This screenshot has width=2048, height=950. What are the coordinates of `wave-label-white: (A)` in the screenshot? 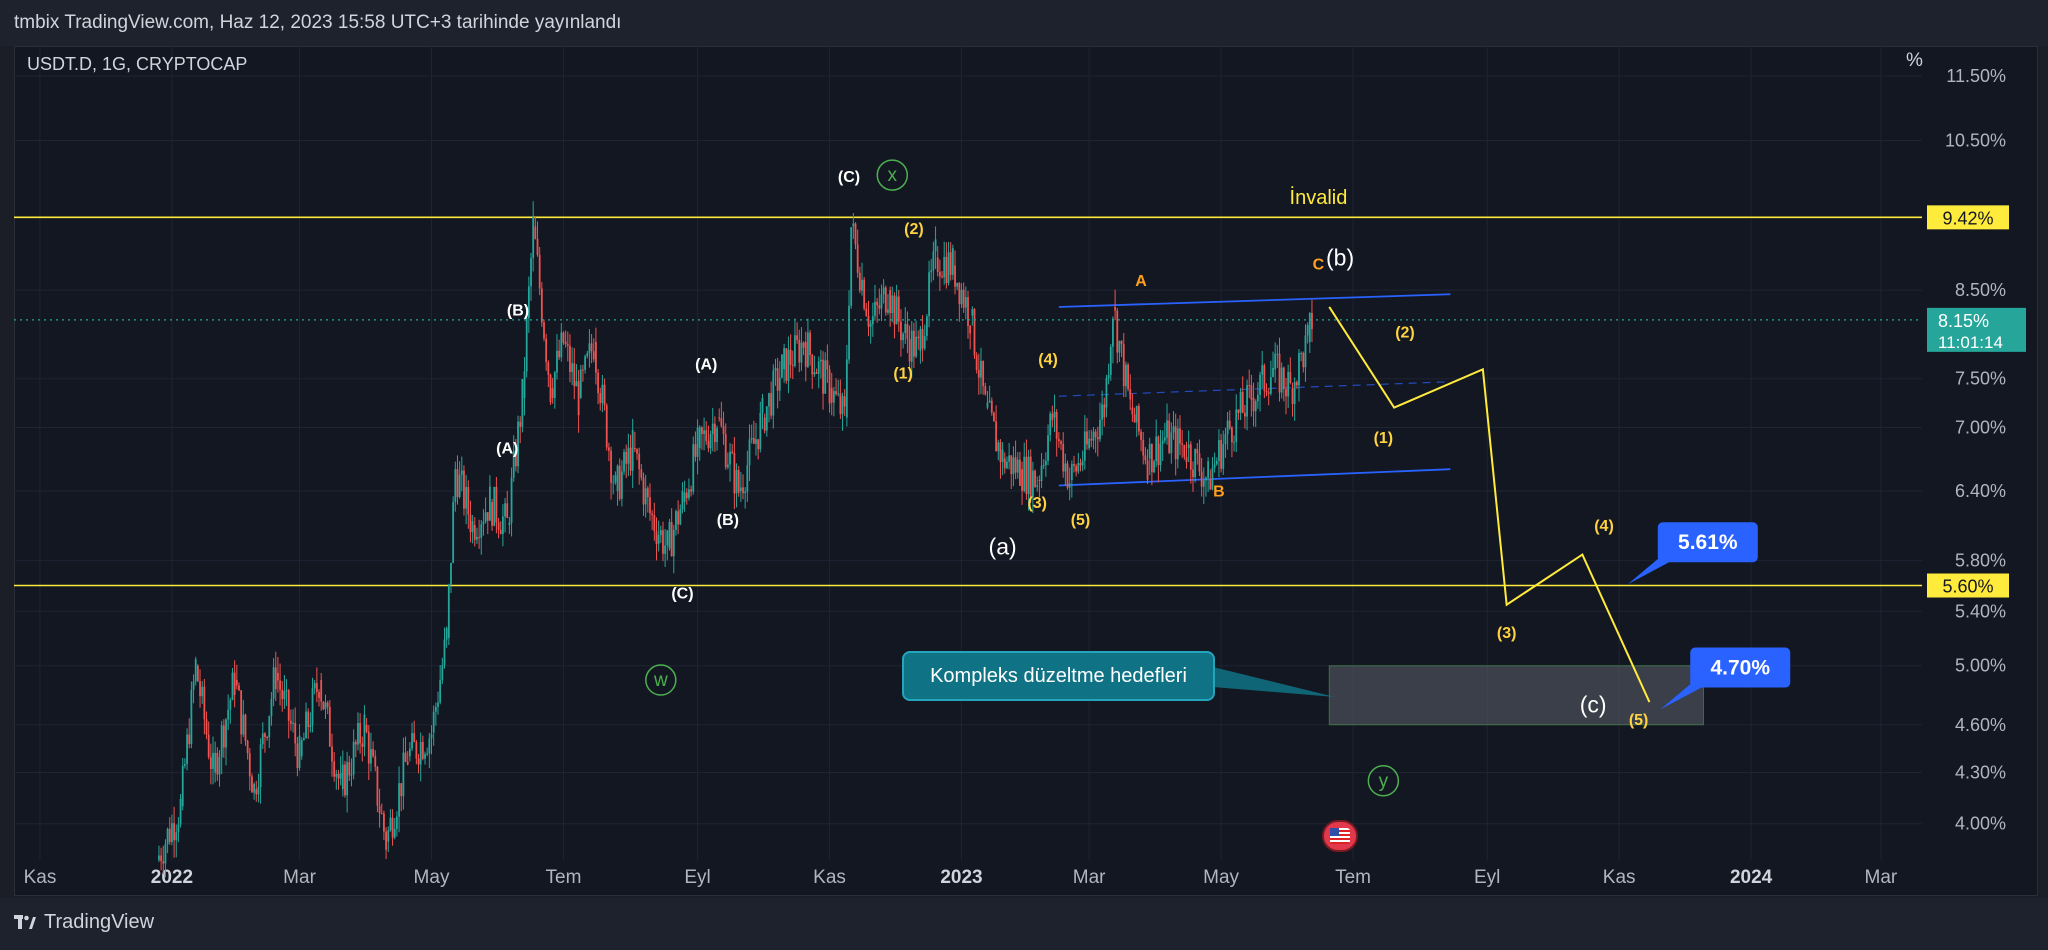 It's located at (507, 448).